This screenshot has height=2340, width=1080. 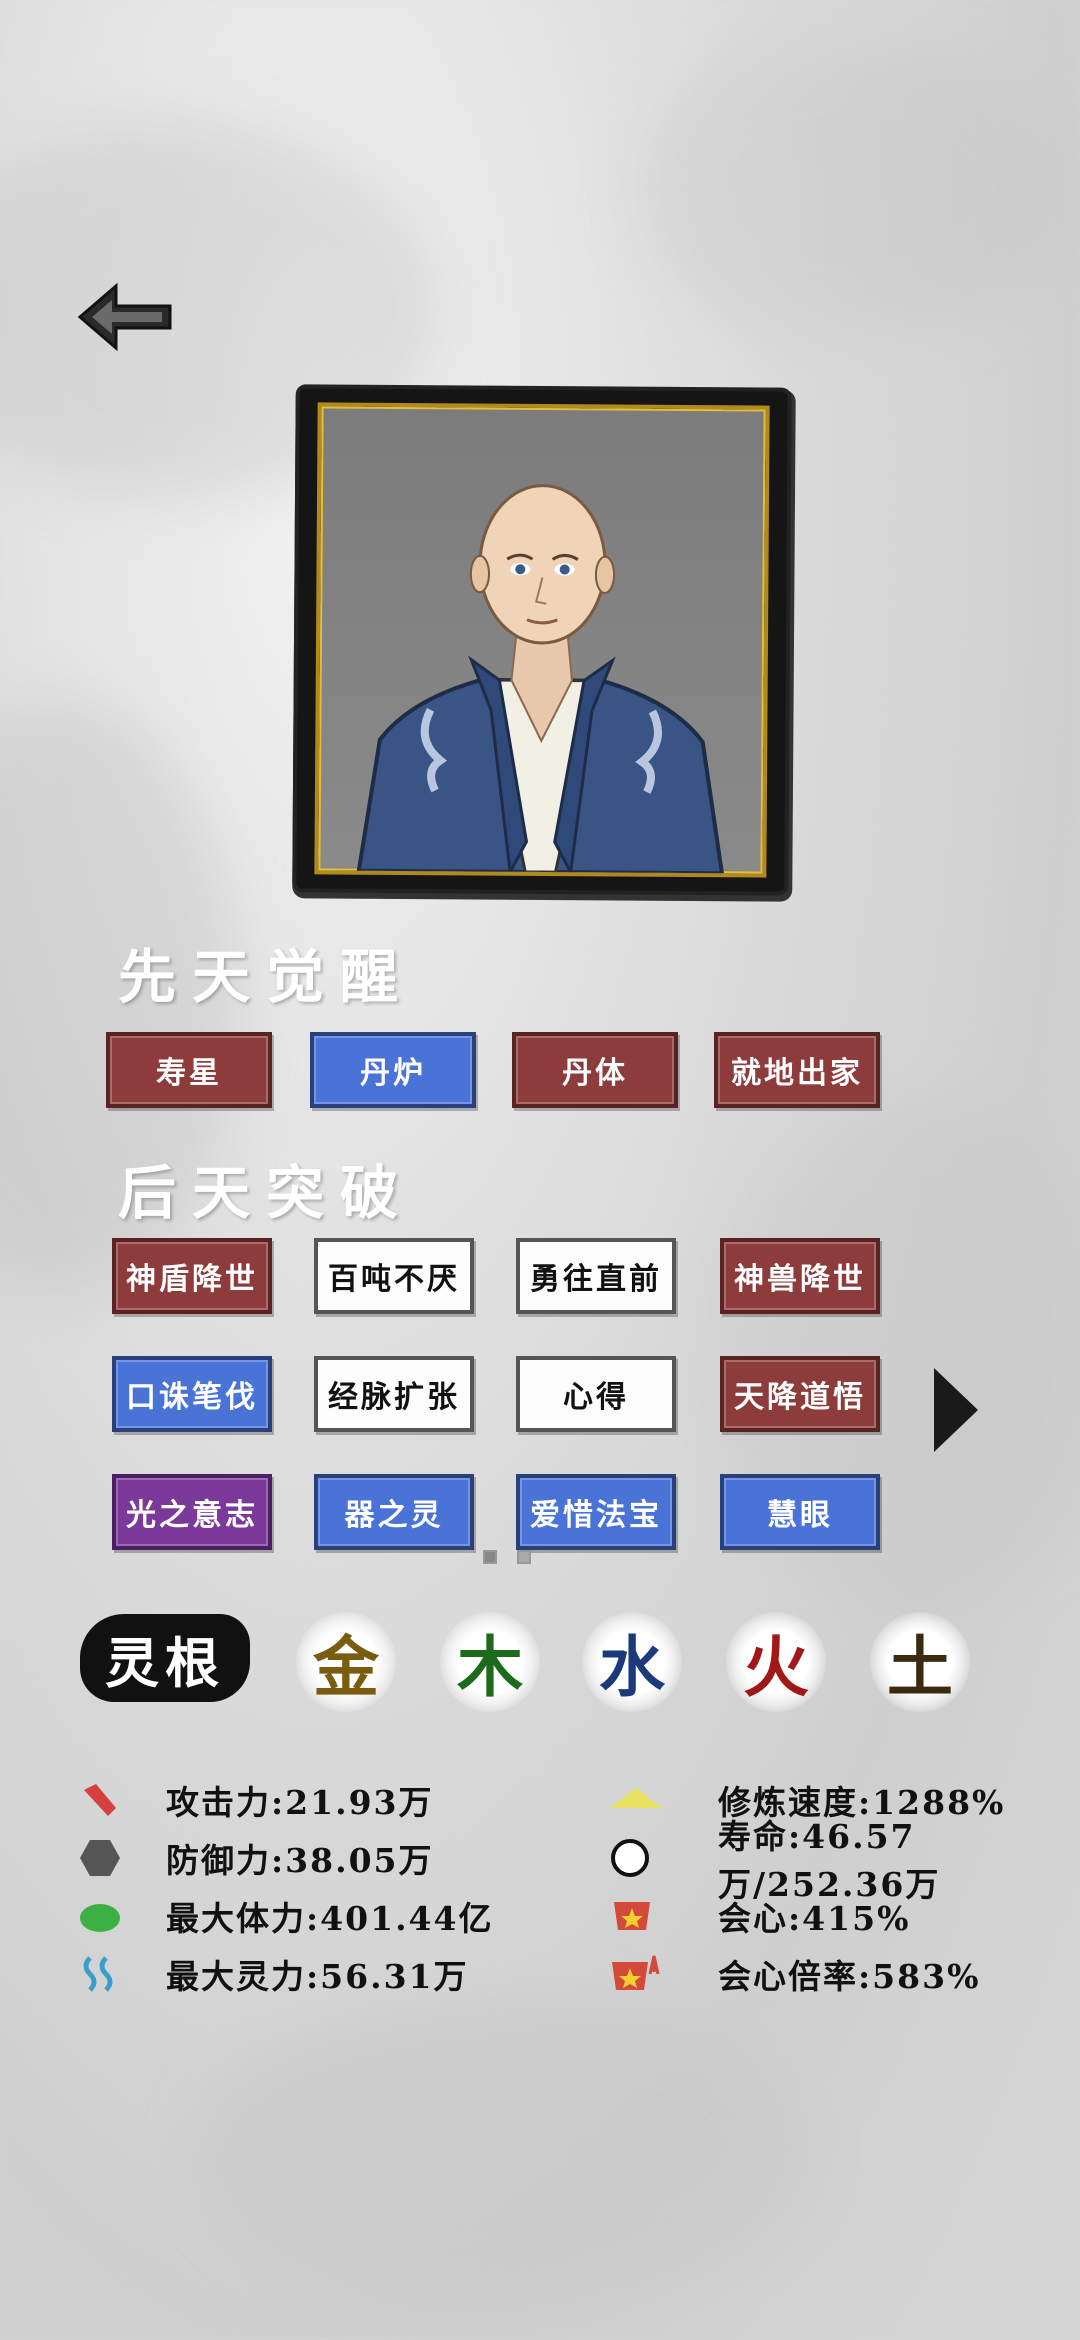 I want to click on innate-talent-button: 就地出家, so click(x=797, y=1070).